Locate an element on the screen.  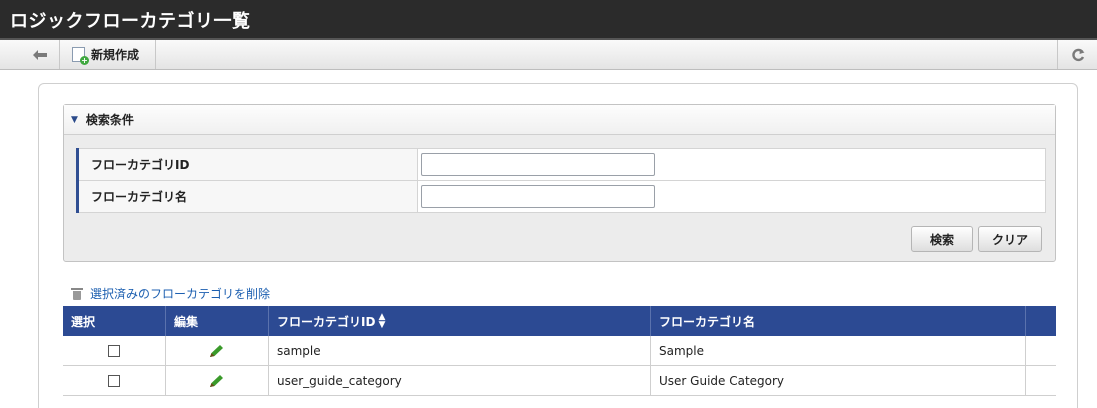
category-name-input is located at coordinates (538, 196).